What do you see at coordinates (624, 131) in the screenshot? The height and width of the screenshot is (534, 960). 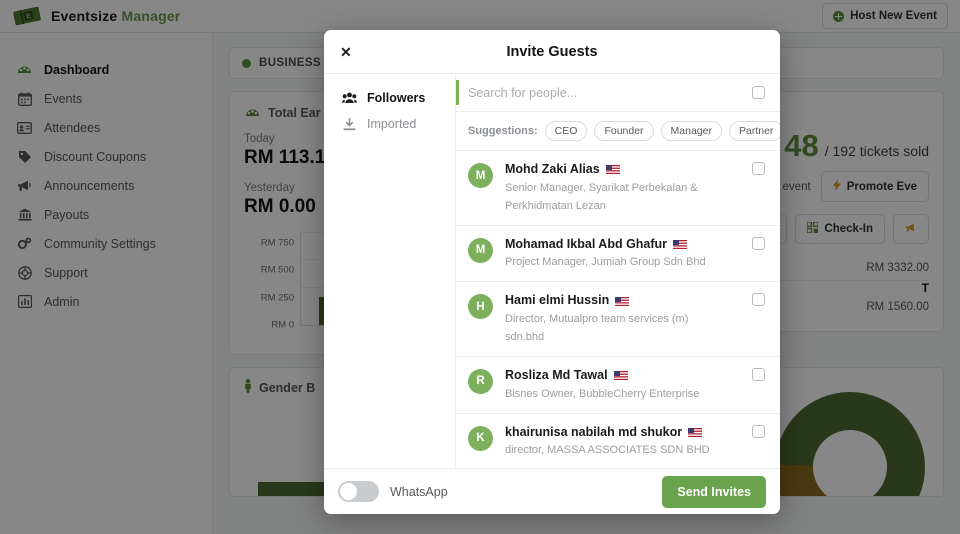 I see `suggestion-chip-founder: Founder` at bounding box center [624, 131].